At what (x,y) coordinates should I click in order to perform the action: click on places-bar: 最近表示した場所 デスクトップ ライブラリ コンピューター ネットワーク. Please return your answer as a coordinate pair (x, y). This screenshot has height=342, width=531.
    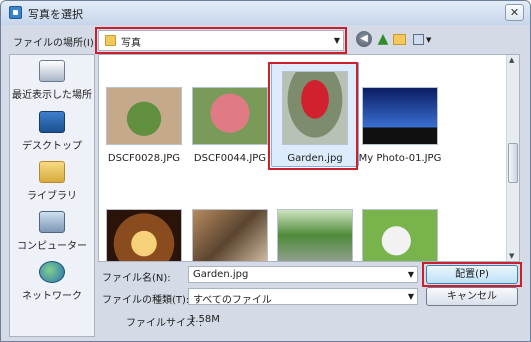
    Looking at the image, I should click on (52, 195).